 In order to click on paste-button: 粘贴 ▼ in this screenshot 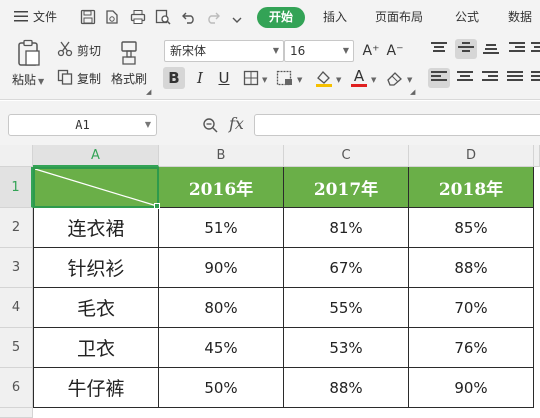, I will do `click(28, 79)`.